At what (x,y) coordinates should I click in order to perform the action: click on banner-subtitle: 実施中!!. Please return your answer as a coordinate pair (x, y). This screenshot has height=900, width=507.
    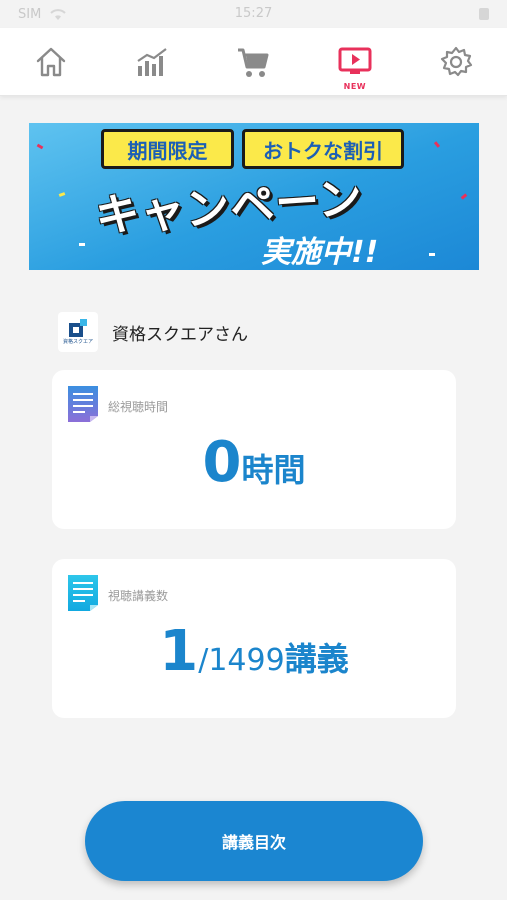
    Looking at the image, I should click on (320, 252).